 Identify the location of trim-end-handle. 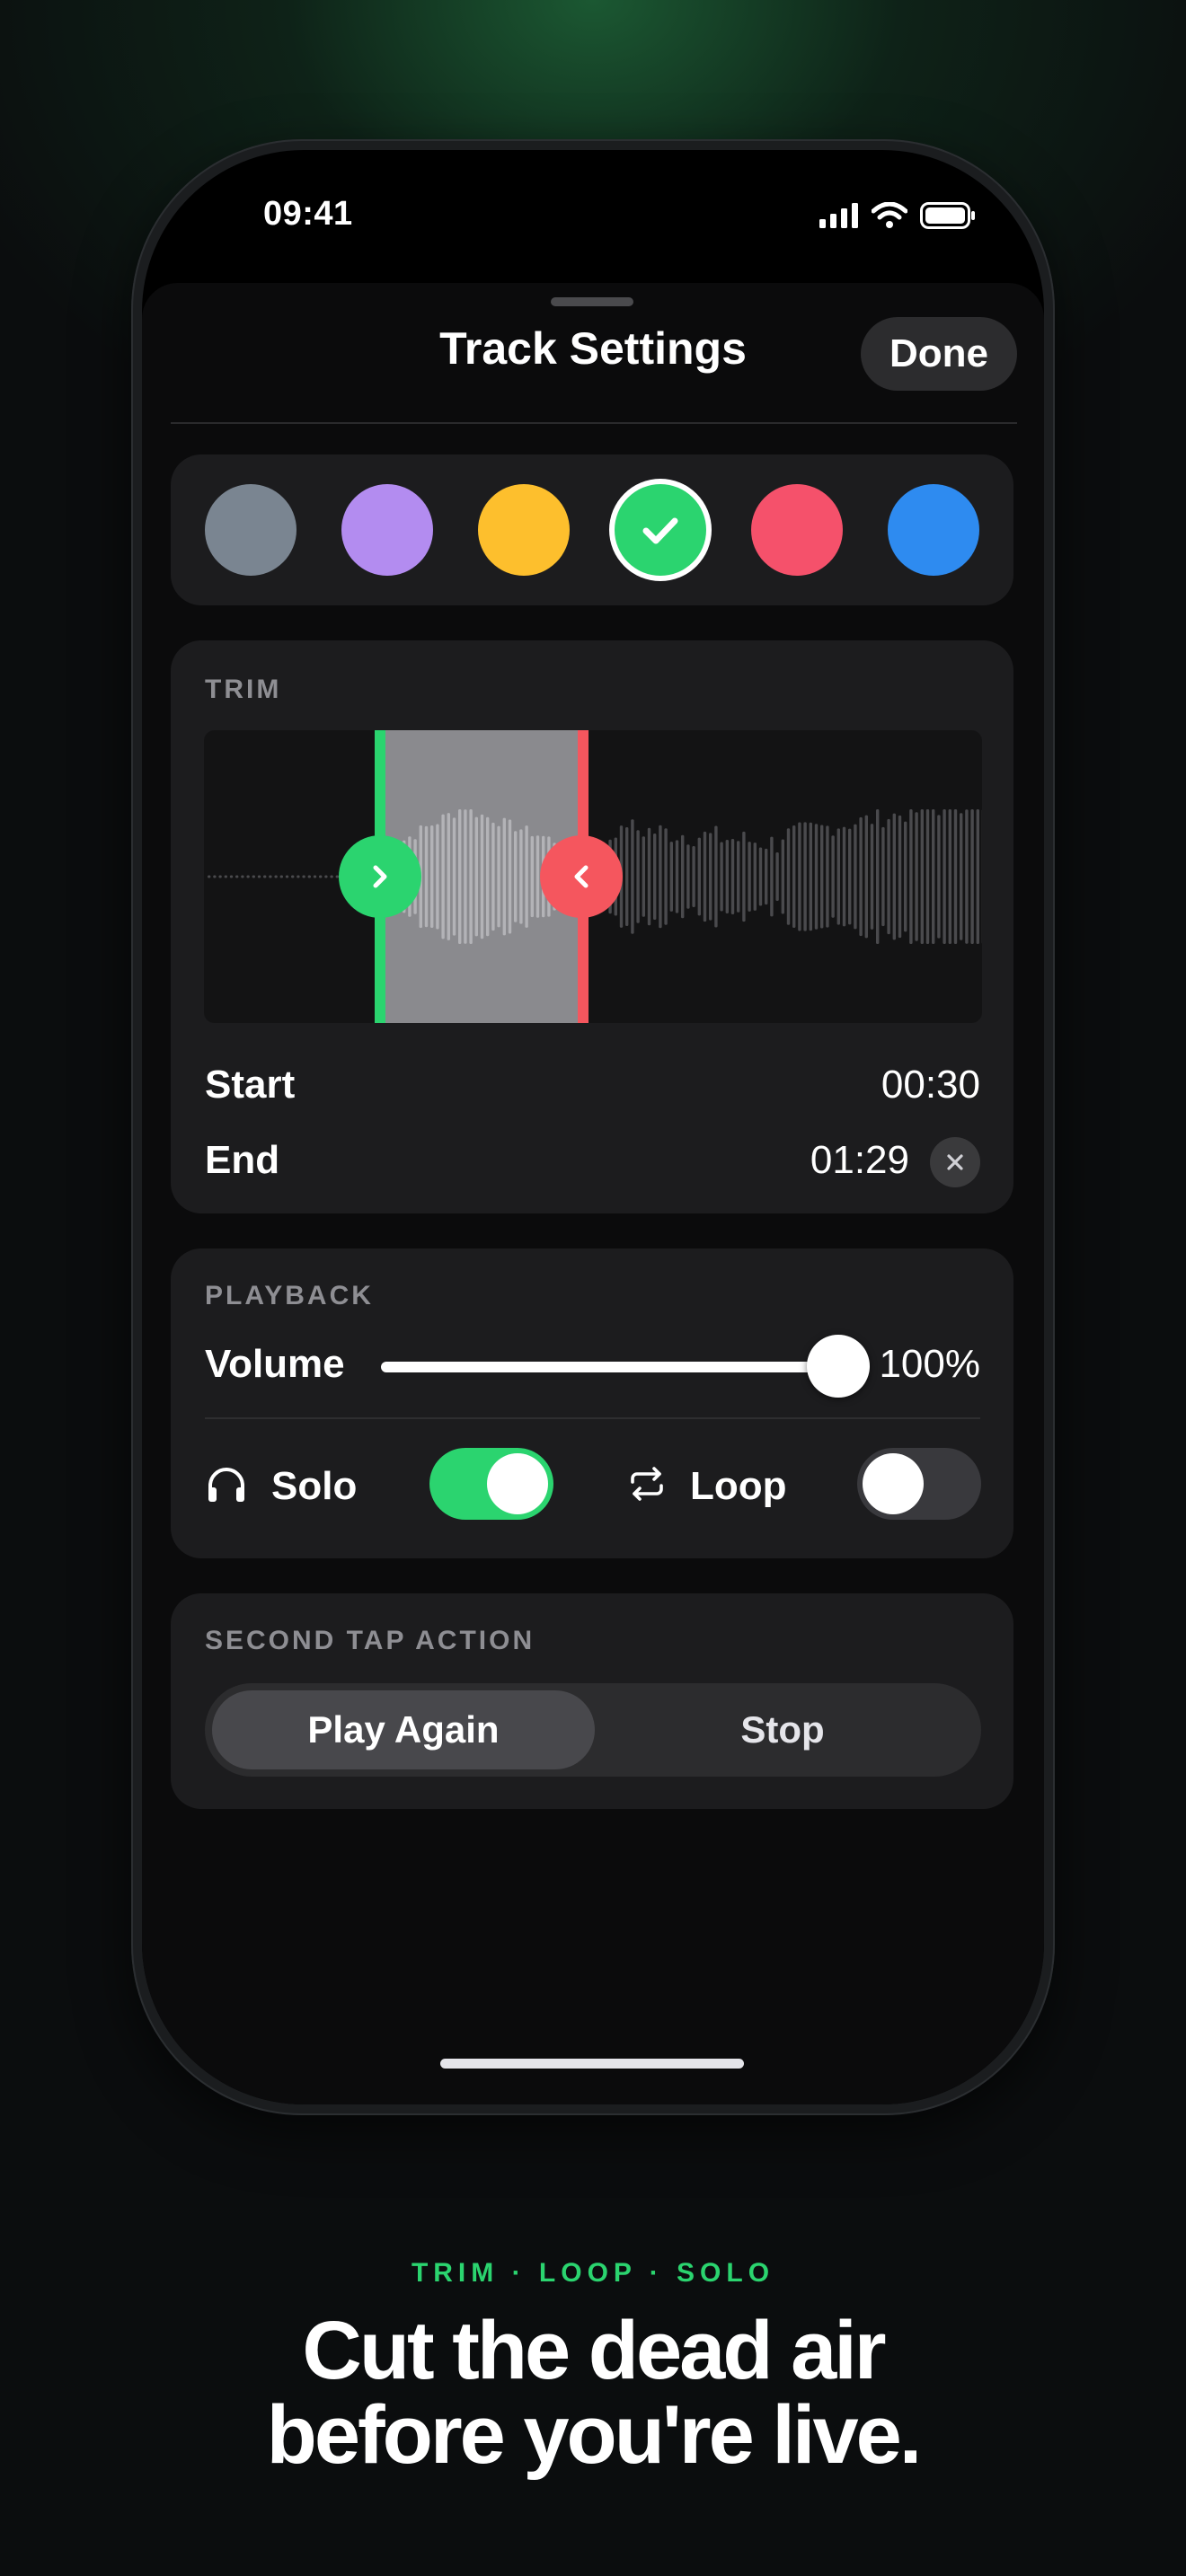
(581, 876).